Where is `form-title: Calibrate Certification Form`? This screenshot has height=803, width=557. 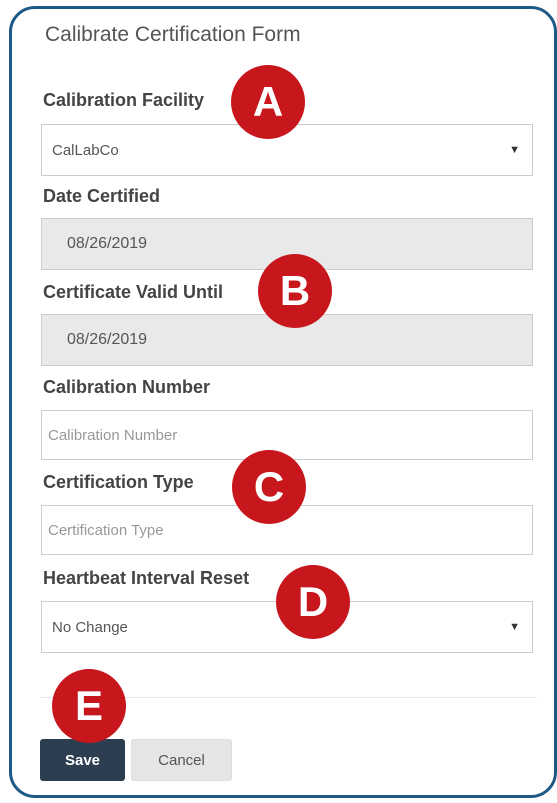 form-title: Calibrate Certification Form is located at coordinates (173, 34).